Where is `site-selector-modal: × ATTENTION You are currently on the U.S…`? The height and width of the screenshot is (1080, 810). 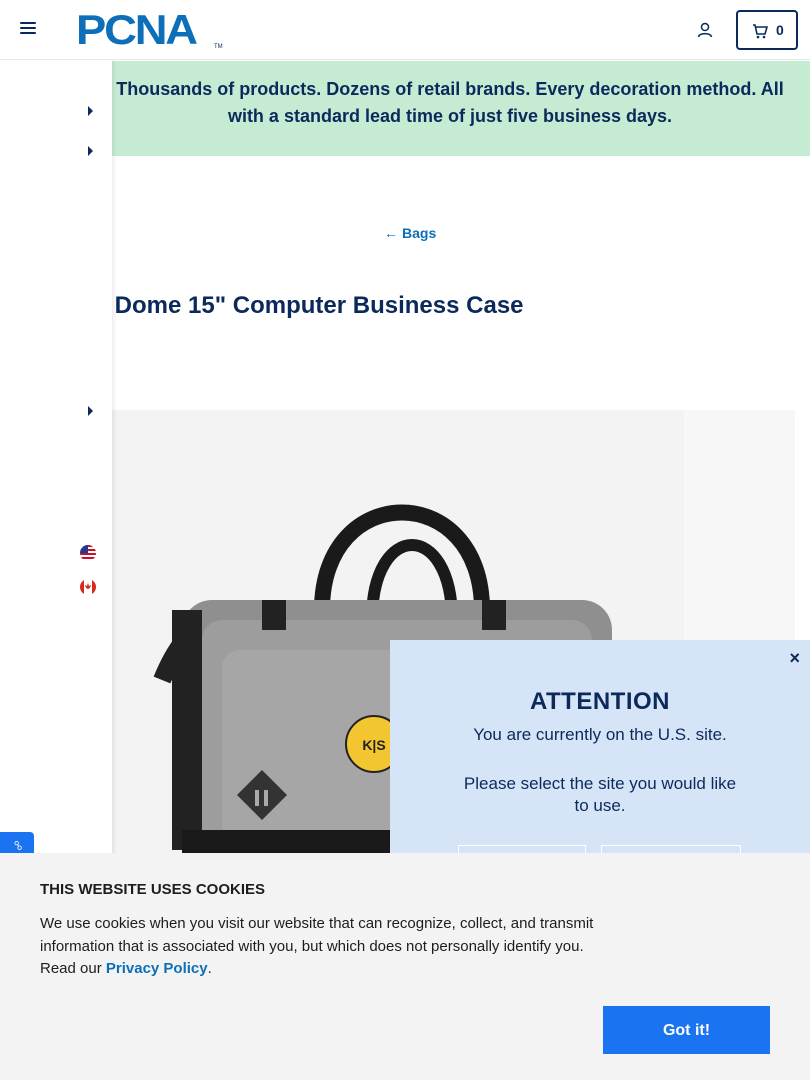
site-selector-modal: × ATTENTION You are currently on the U.S… is located at coordinates (600, 762).